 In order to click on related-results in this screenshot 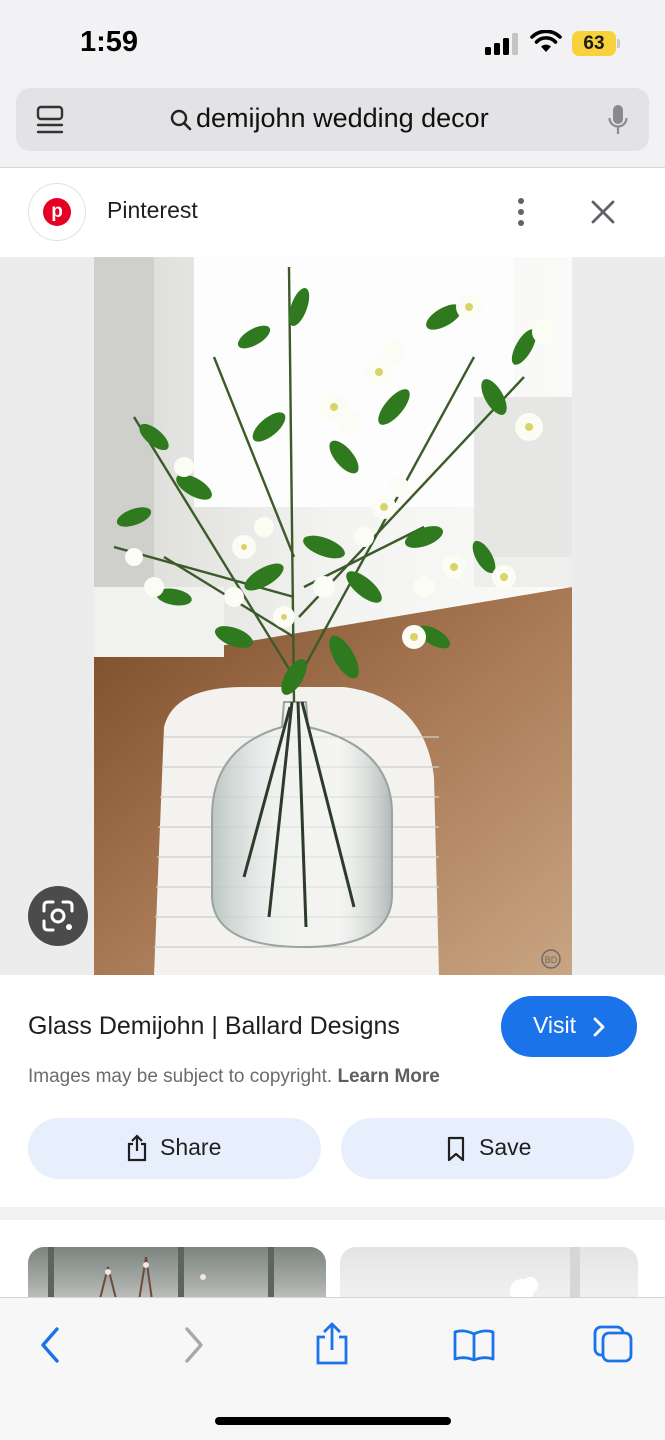, I will do `click(332, 1263)`.